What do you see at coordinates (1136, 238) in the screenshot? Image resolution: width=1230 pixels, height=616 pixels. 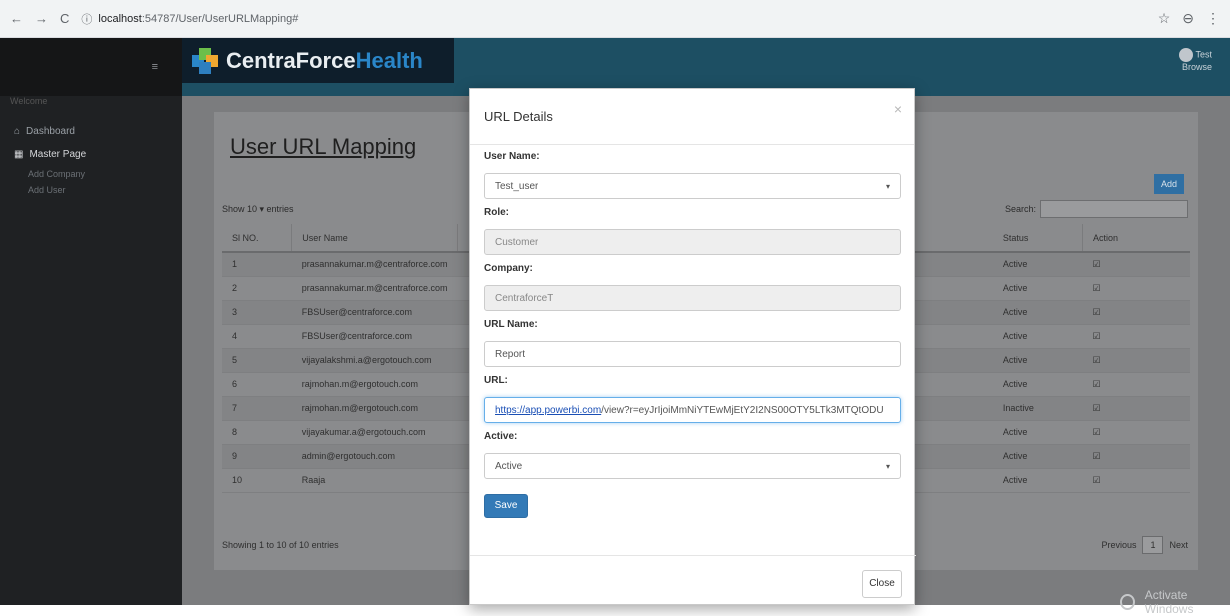 I see `col-action: Action` at bounding box center [1136, 238].